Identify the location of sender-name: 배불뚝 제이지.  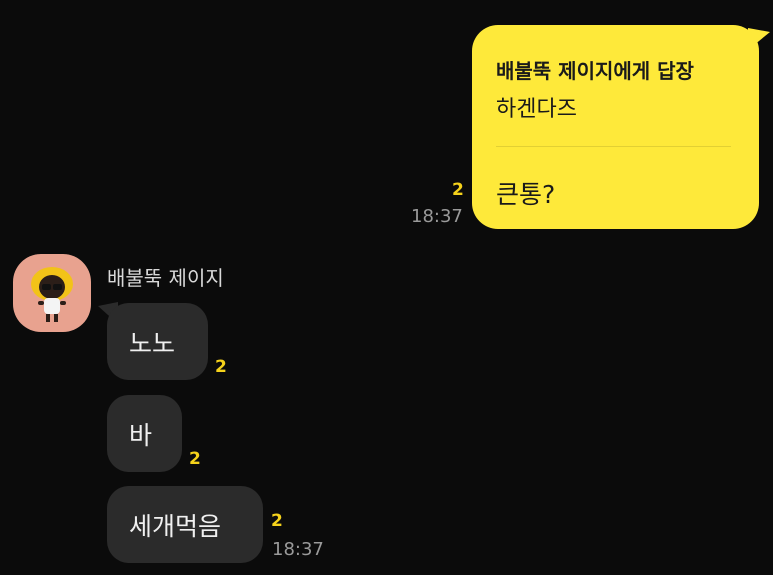
(165, 276).